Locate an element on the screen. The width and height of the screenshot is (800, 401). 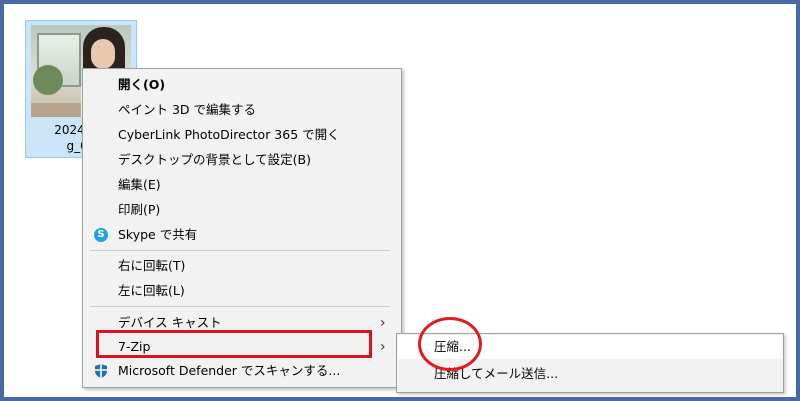
menu-item-edit: 編集(E) is located at coordinates (242, 185).